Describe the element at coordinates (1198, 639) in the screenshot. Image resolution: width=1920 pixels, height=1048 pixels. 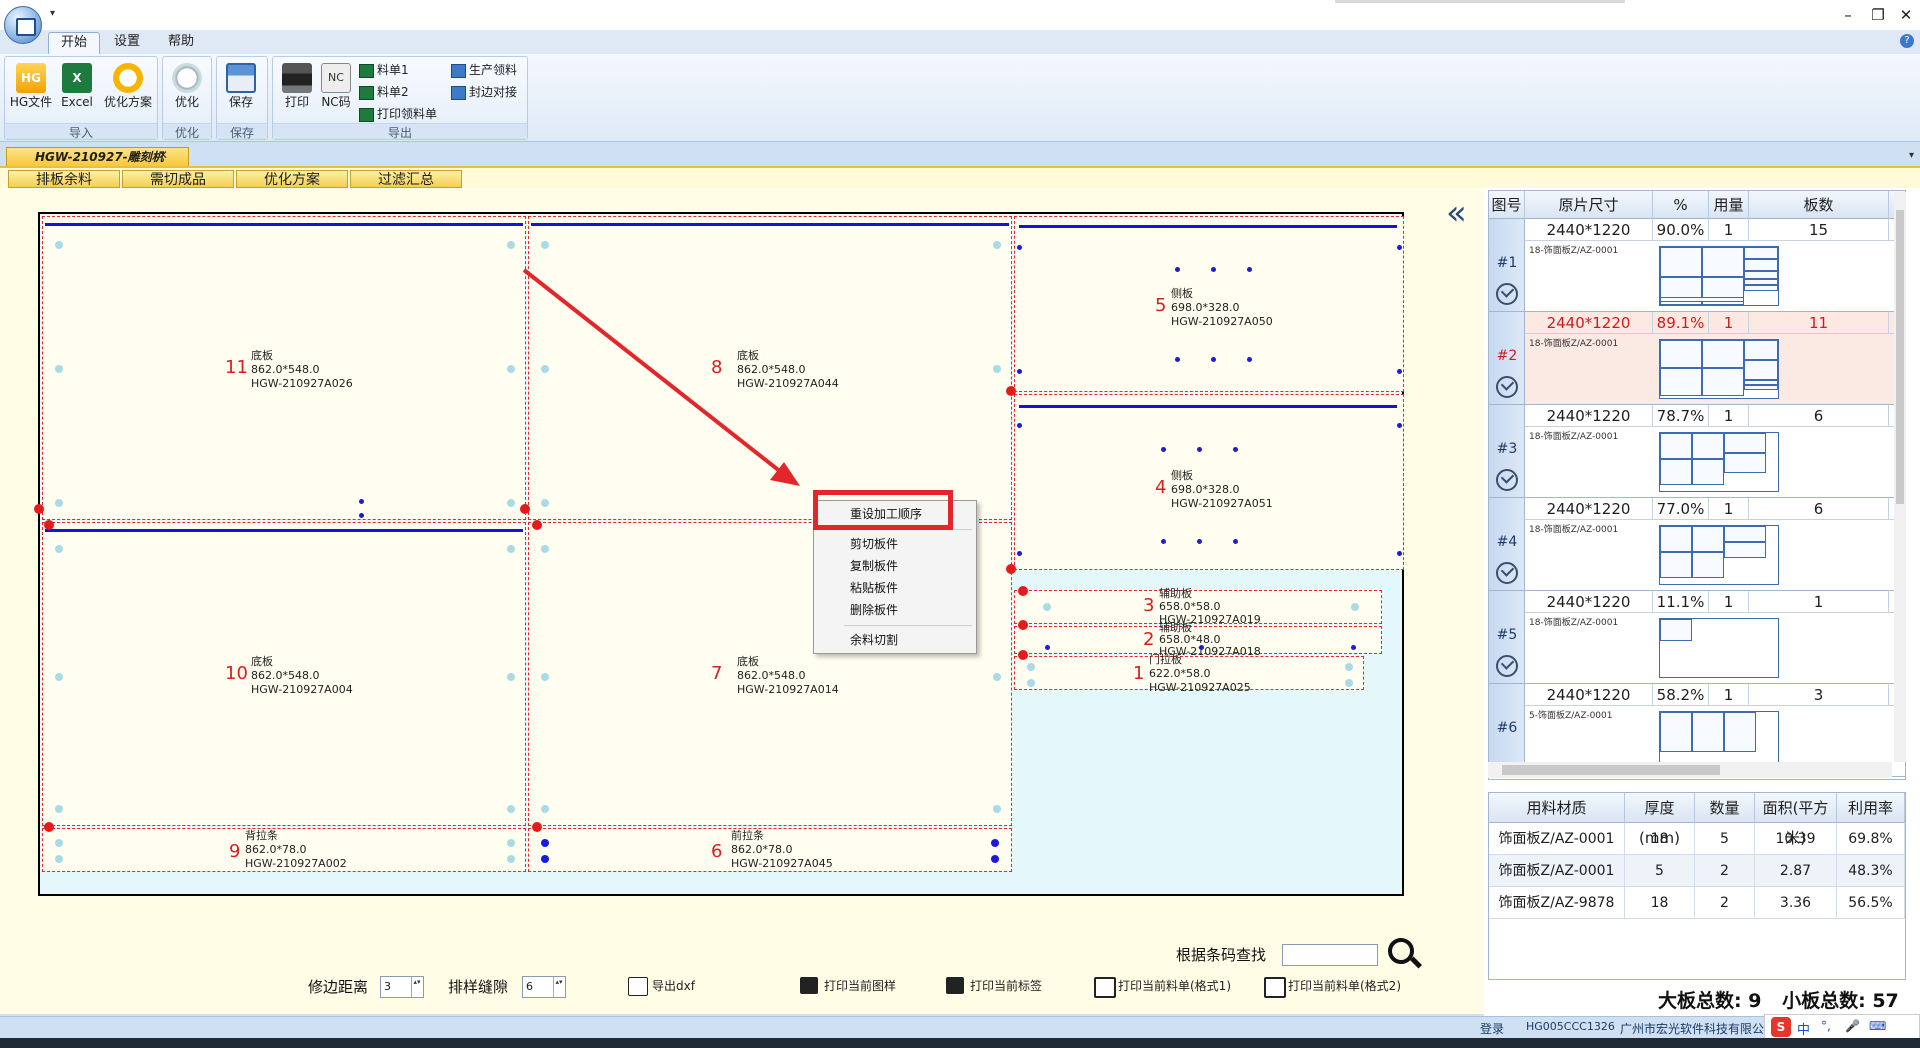
I see `part-2: 2 辅助板 658.0*48.0 HGW-210927A018` at that location.